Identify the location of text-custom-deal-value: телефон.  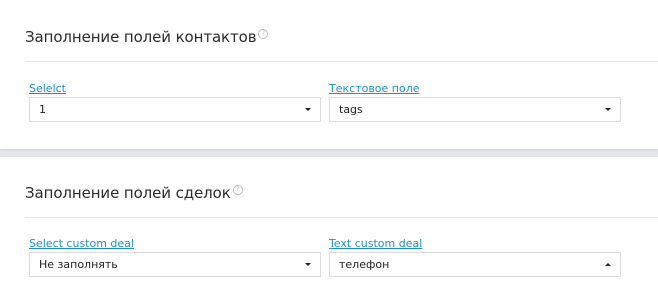
(364, 264).